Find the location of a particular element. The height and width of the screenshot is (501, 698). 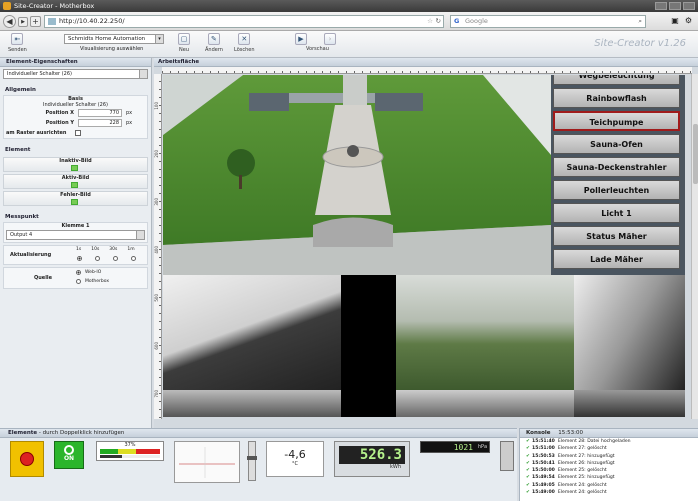

browser-extras: ▣ ⚙ is located at coordinates (681, 20).